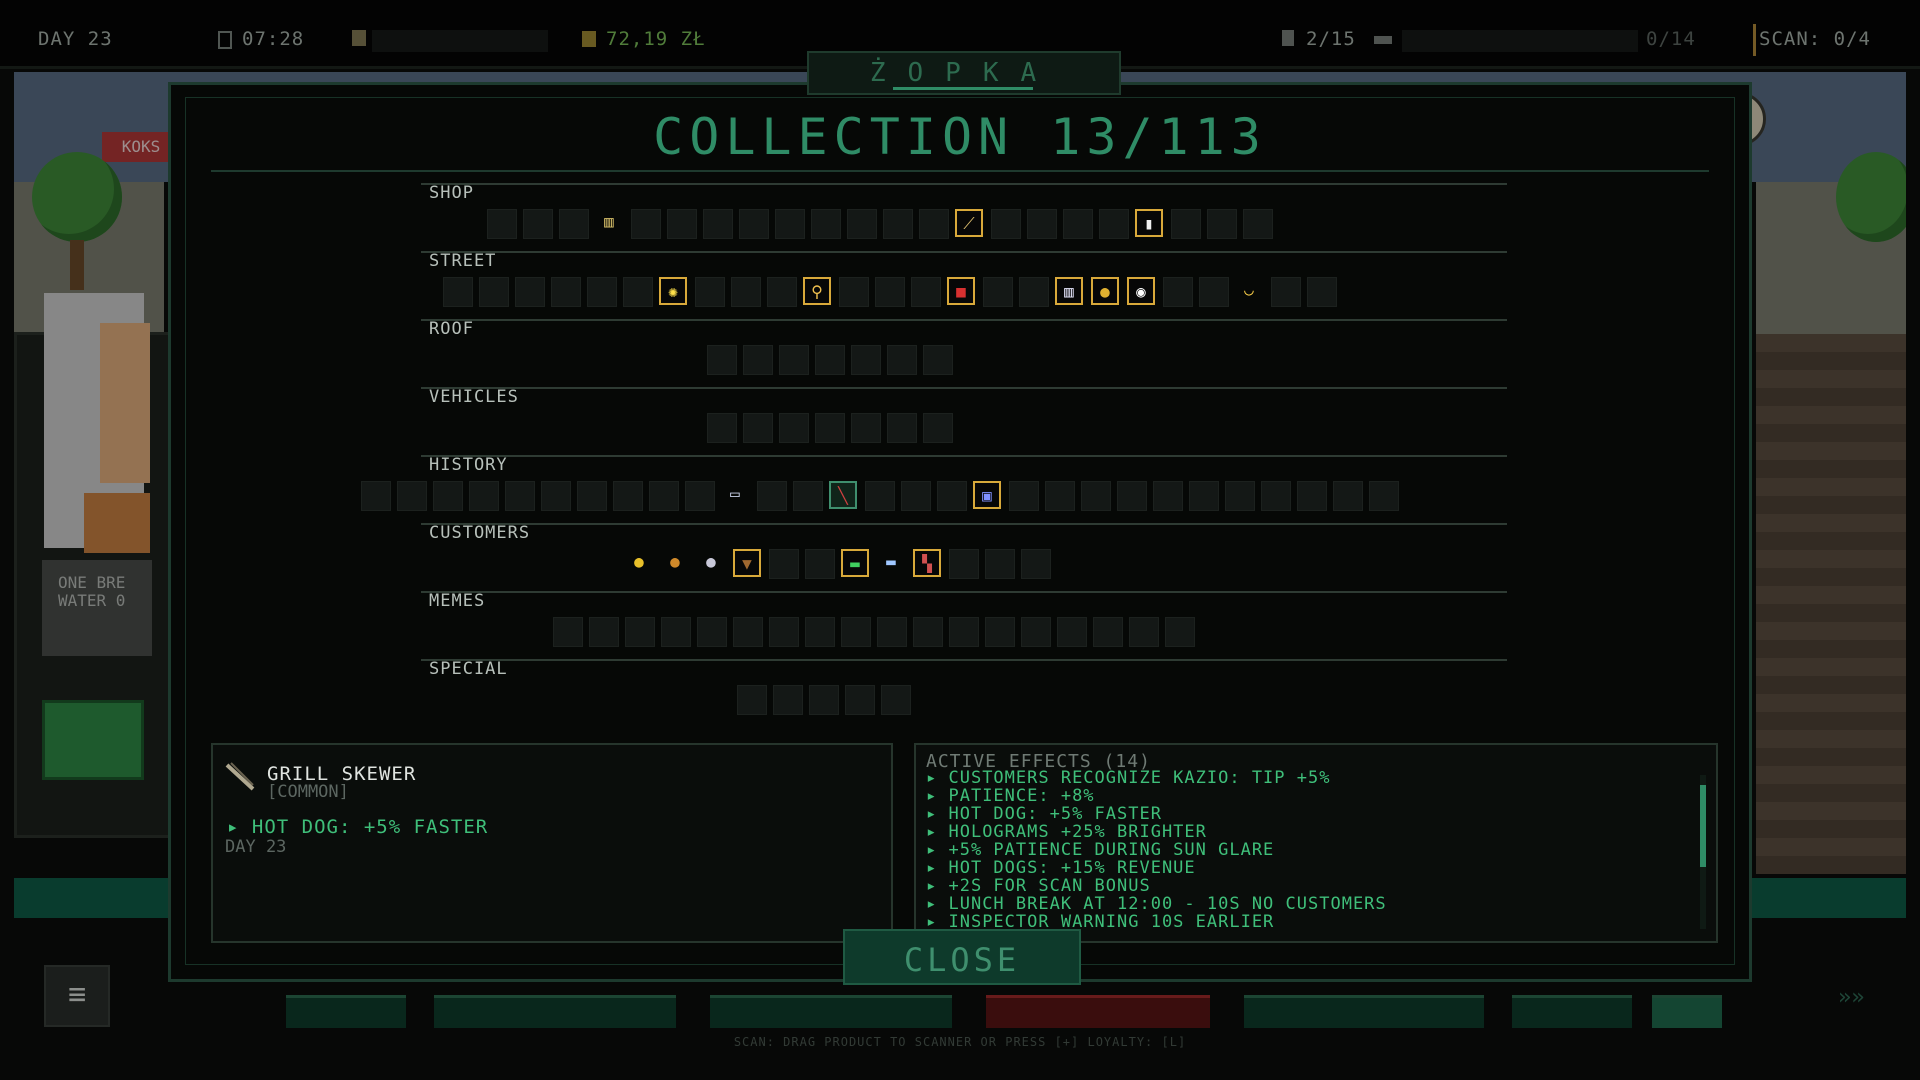 Image resolution: width=1920 pixels, height=1080 pixels. Describe the element at coordinates (747, 563) in the screenshot. I see `collection-item-badge: ▼` at that location.